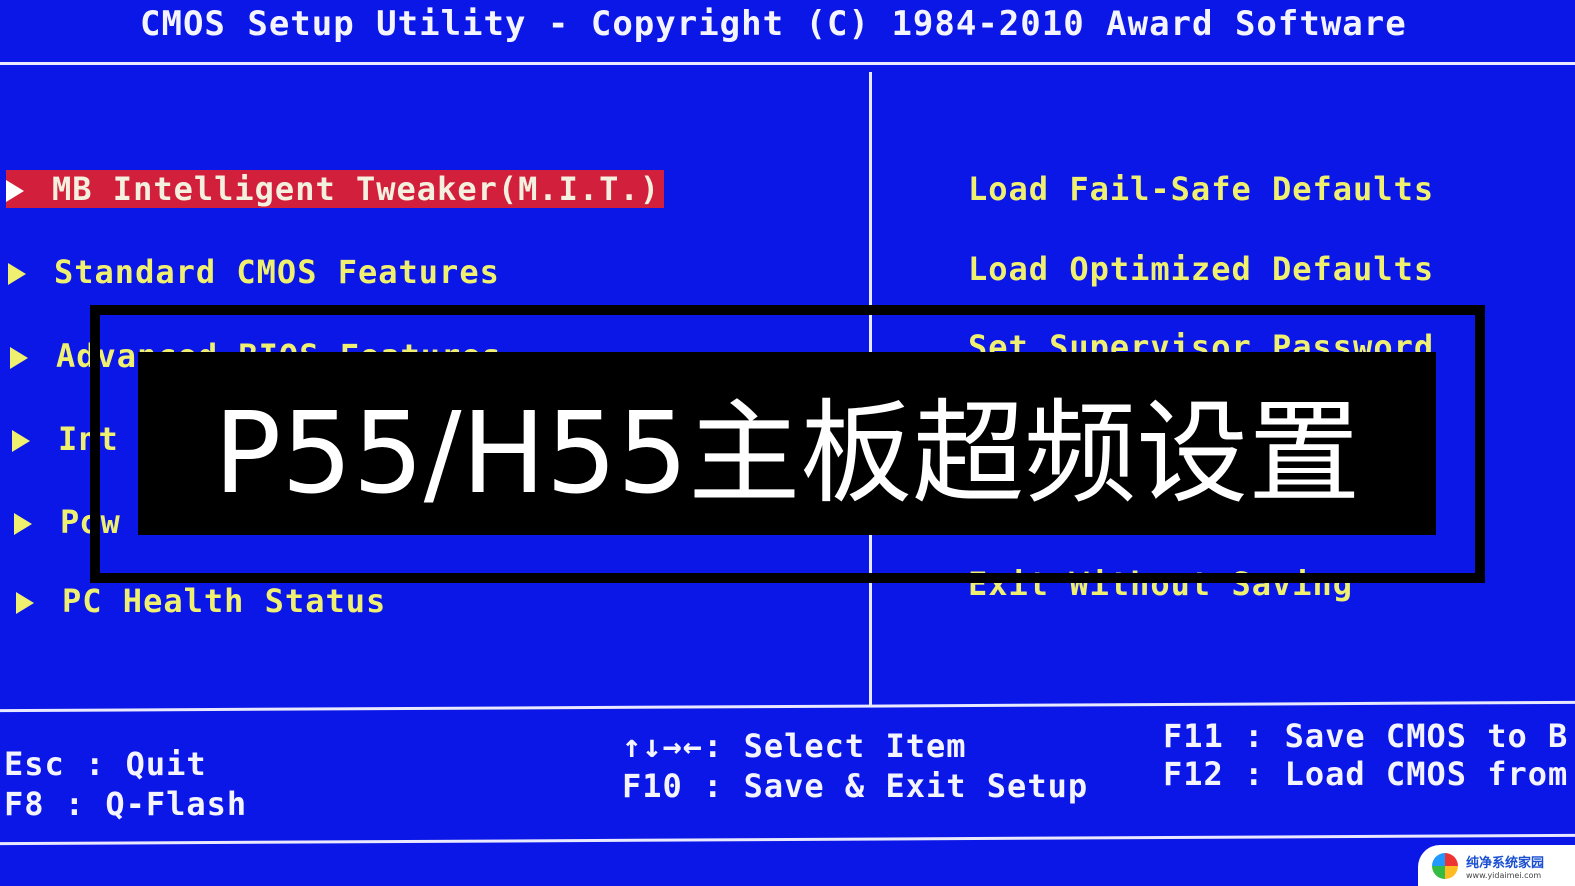  I want to click on menu-item-mit: MB Intelligent Tweaker(M.I.T.), so click(335, 189).